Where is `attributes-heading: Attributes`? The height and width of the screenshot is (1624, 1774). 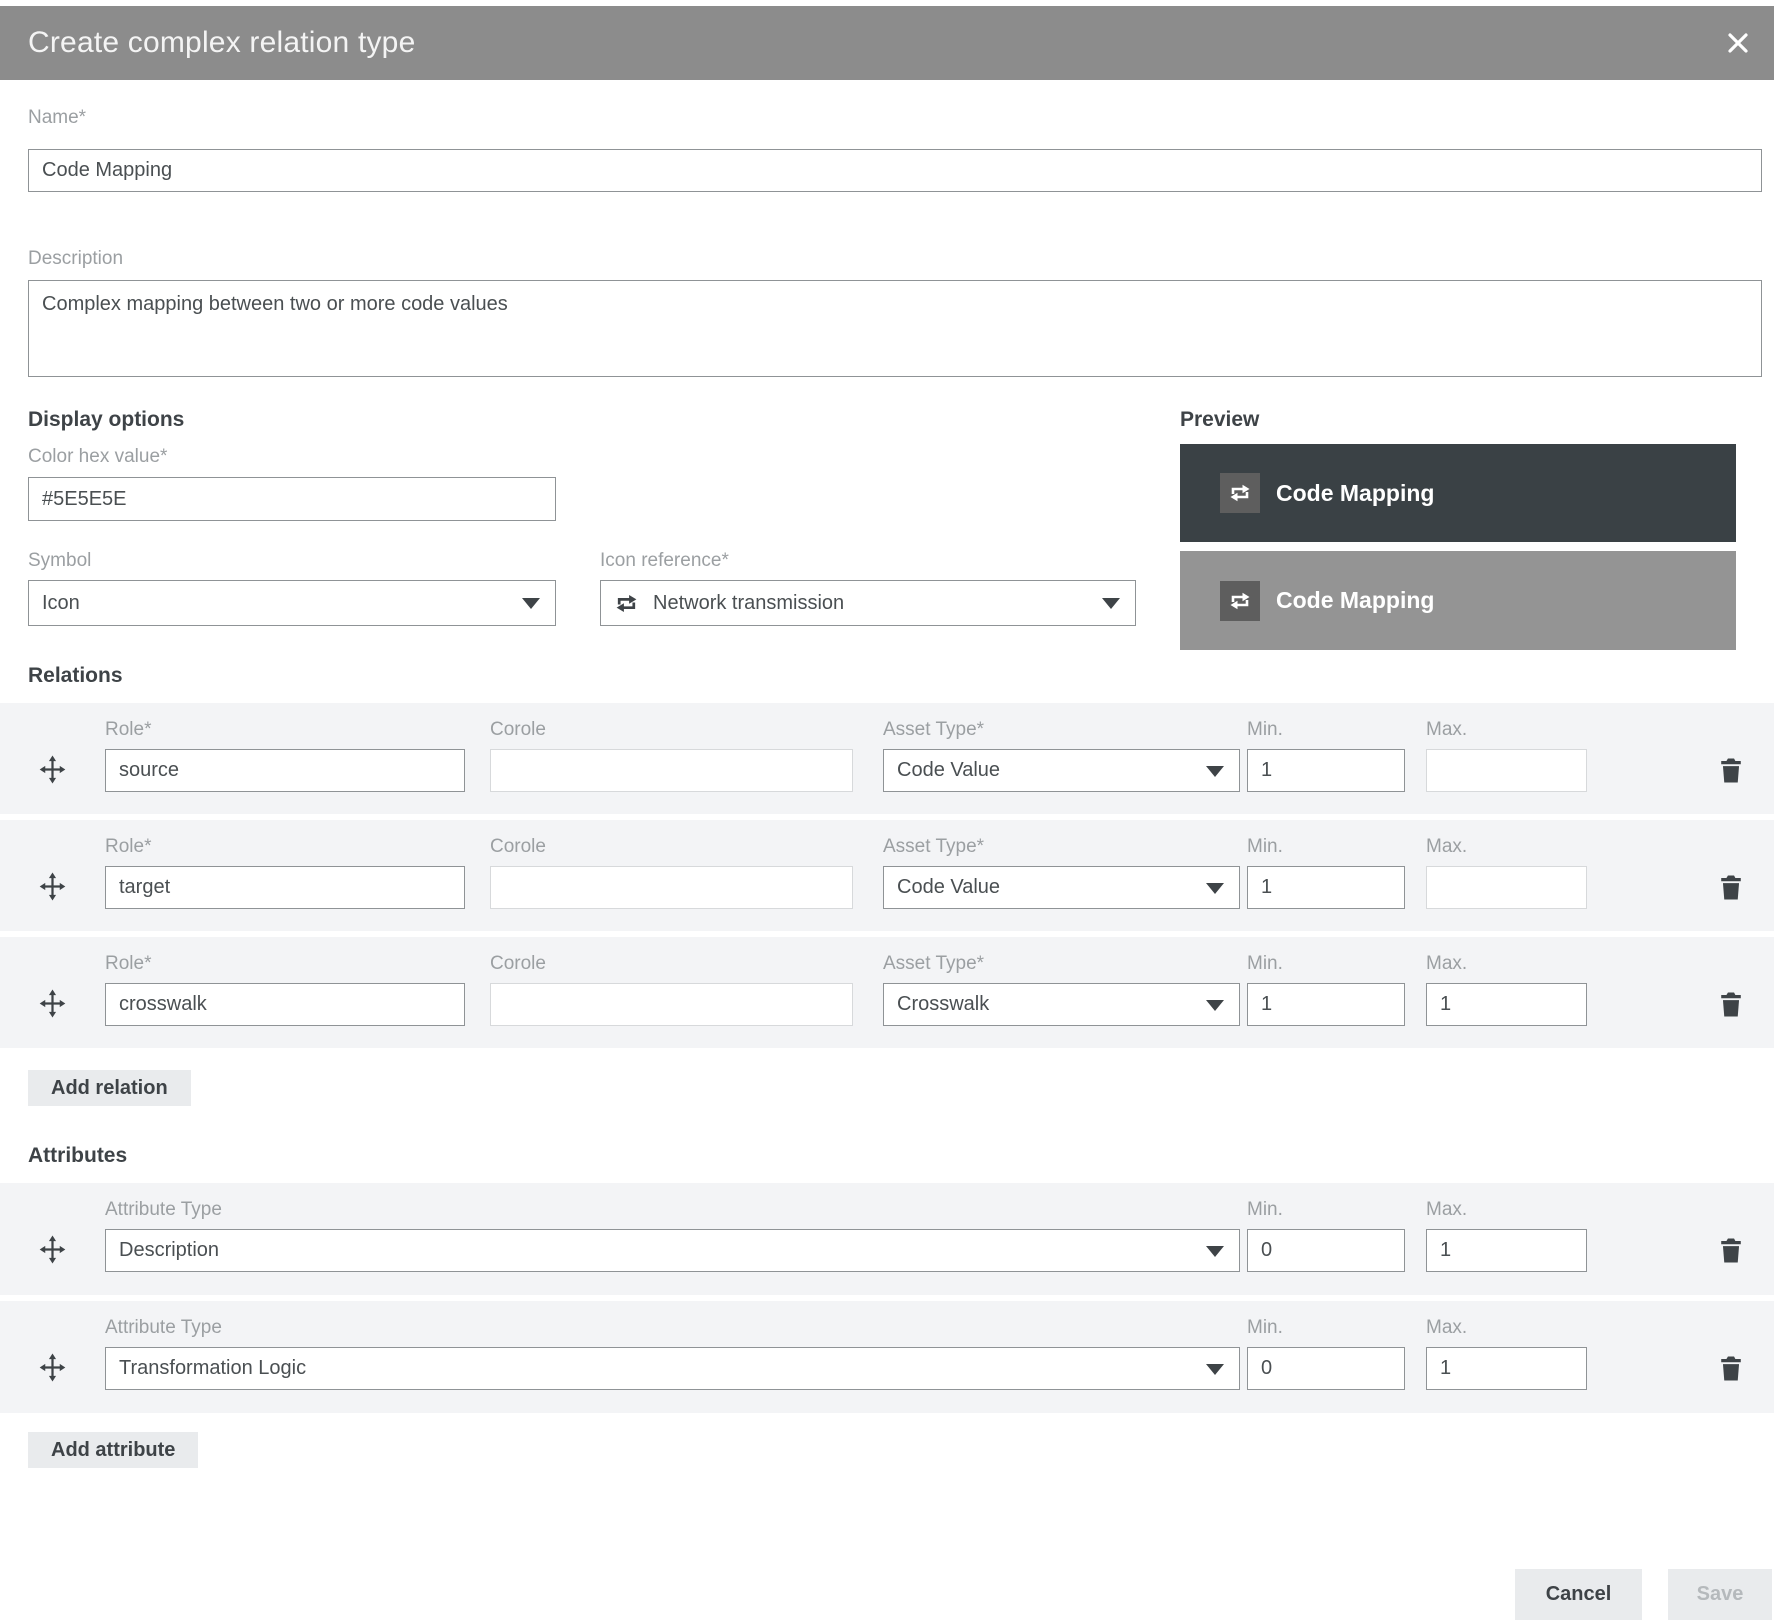 attributes-heading: Attributes is located at coordinates (78, 1155).